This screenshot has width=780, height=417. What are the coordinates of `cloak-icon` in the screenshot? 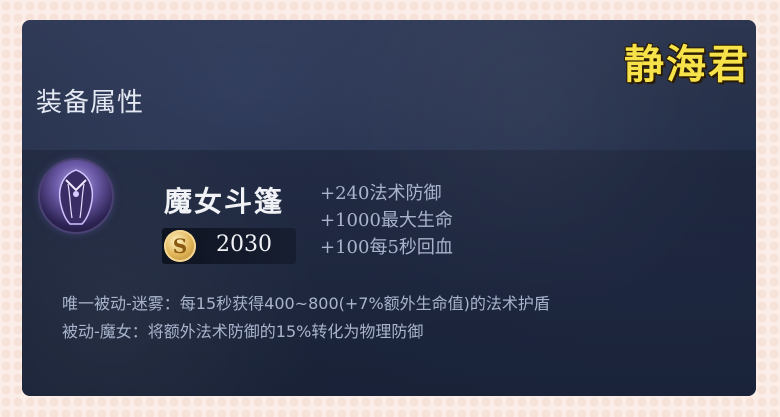 It's located at (76, 196).